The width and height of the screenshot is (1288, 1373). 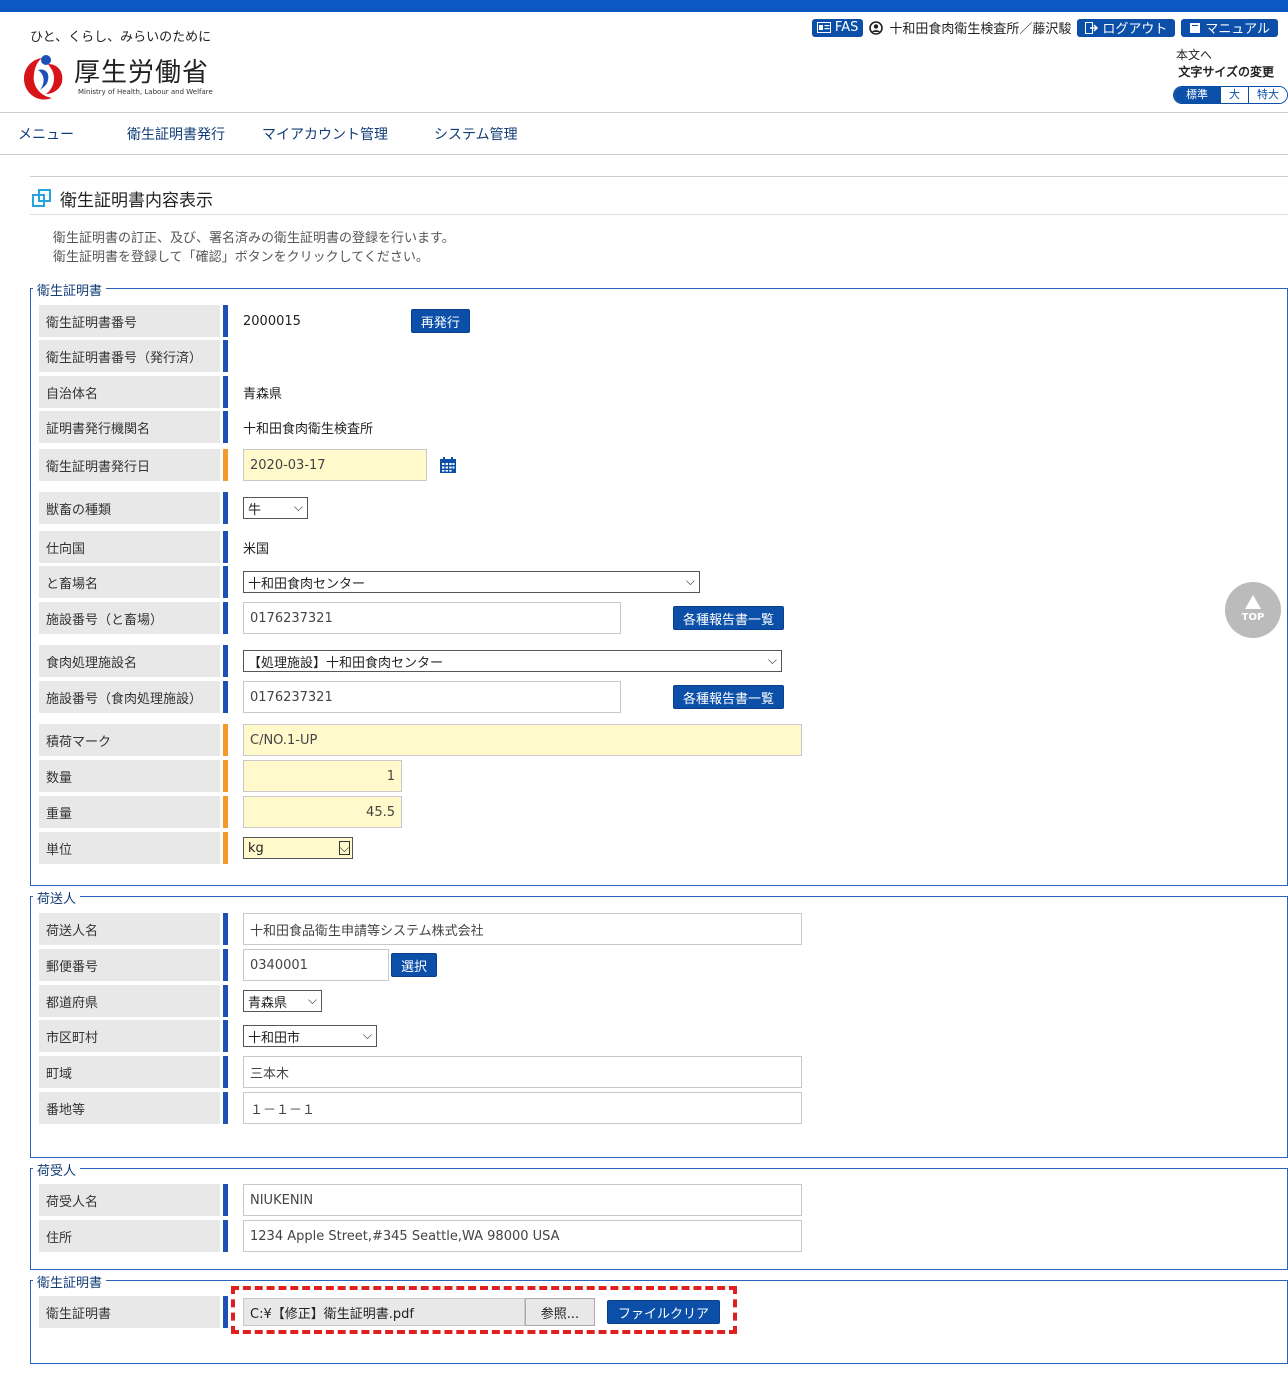 What do you see at coordinates (1092, 27) in the screenshot?
I see `logout-icon` at bounding box center [1092, 27].